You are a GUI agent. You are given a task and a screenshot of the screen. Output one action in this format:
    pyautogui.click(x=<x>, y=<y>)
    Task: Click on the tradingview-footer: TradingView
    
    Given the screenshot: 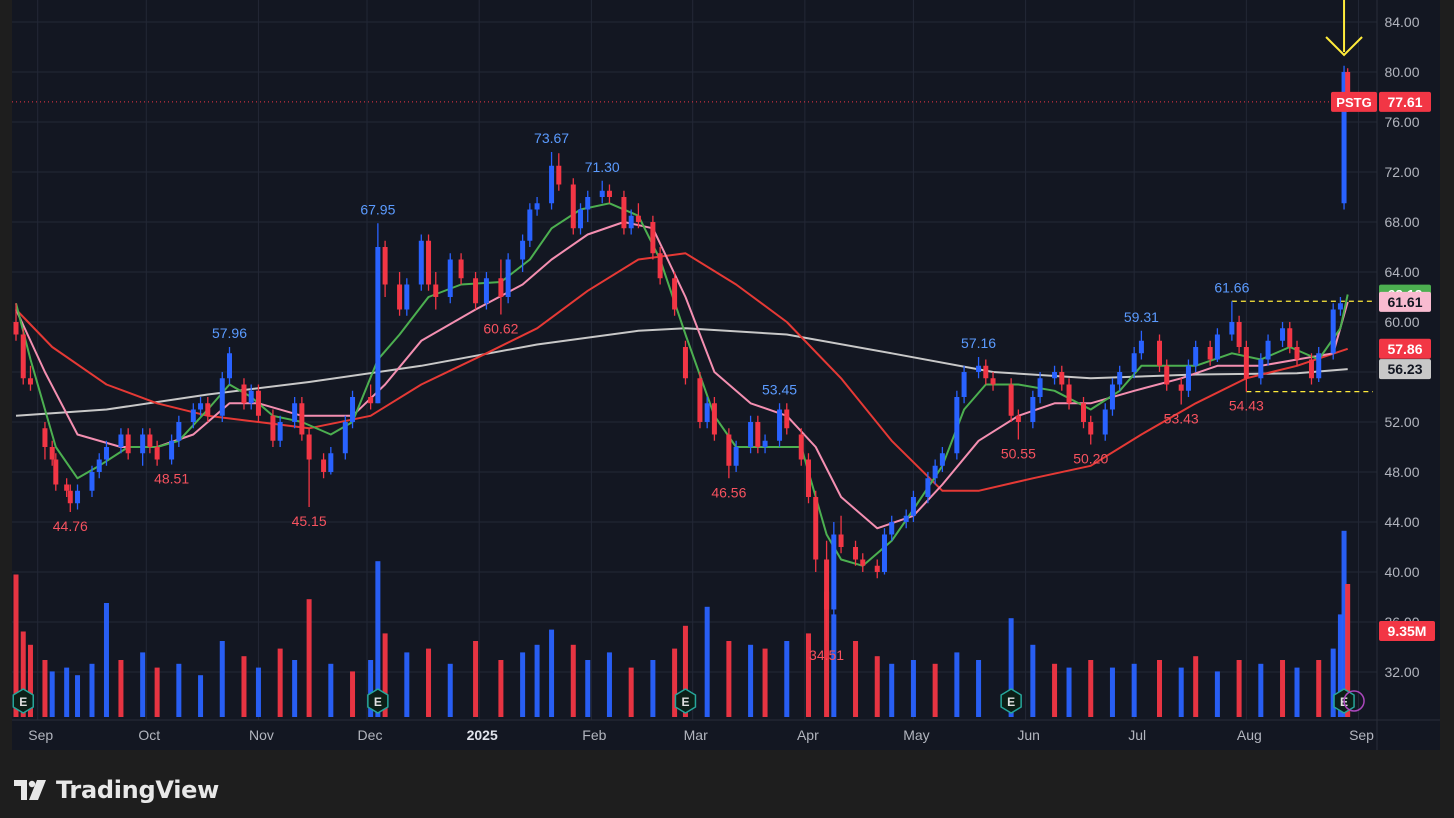 What is the action you would take?
    pyautogui.click(x=116, y=790)
    